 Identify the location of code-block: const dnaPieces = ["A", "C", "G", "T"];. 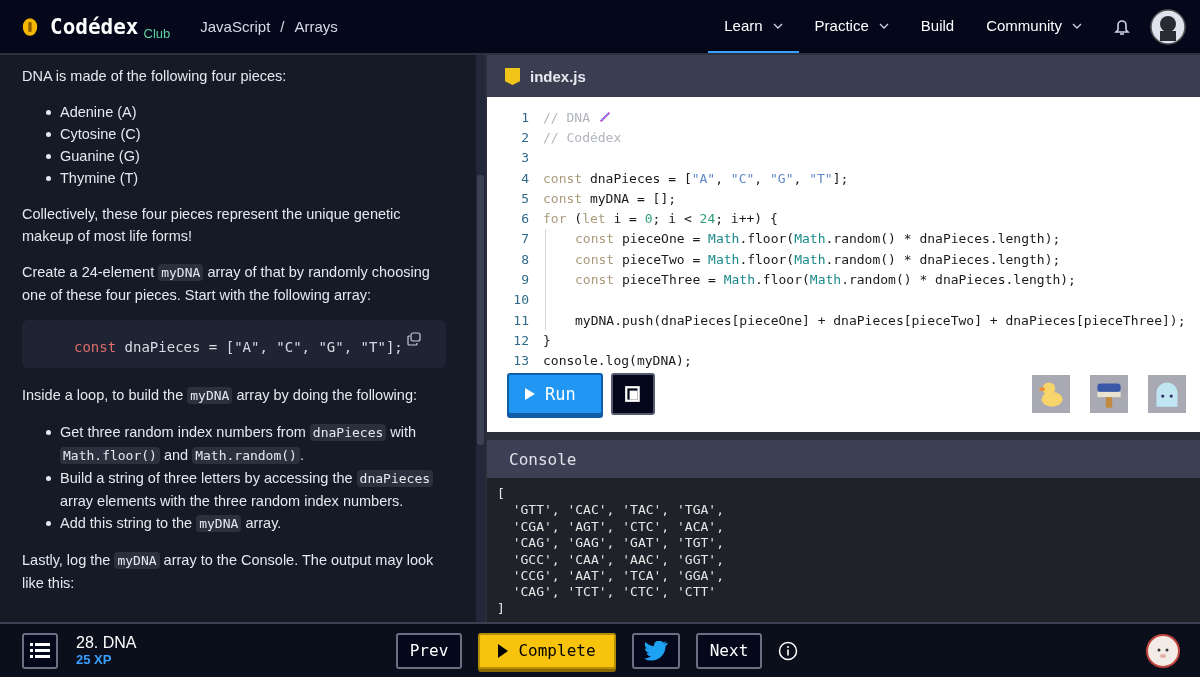
(234, 344).